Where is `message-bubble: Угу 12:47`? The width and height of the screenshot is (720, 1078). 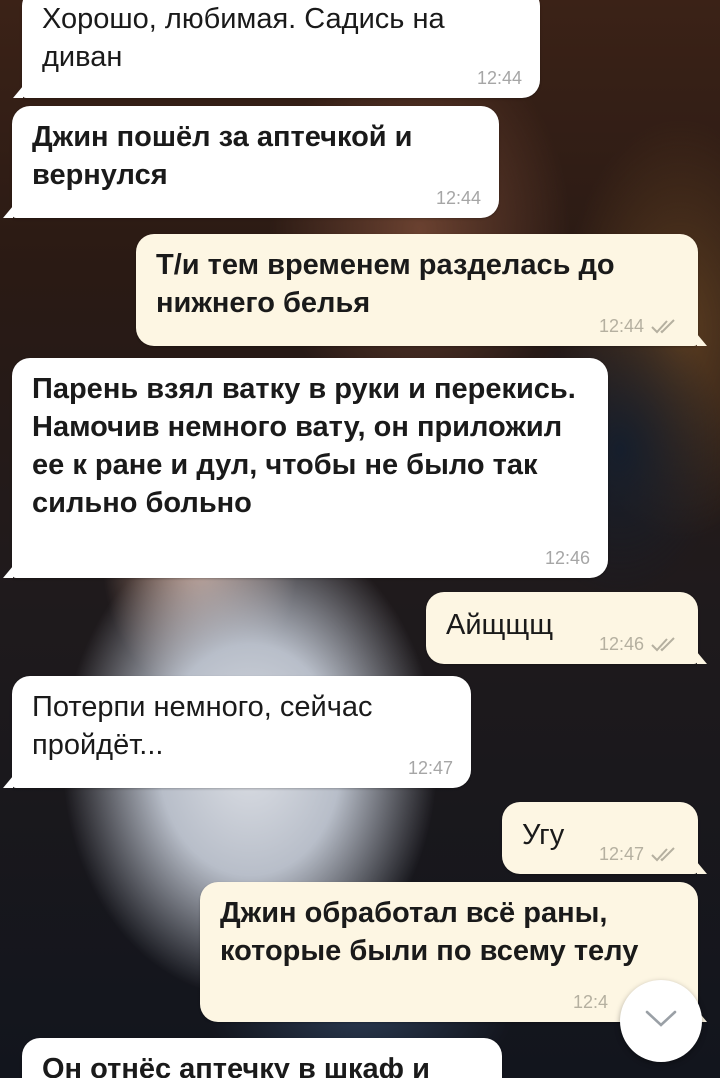 message-bubble: Угу 12:47 is located at coordinates (604, 838).